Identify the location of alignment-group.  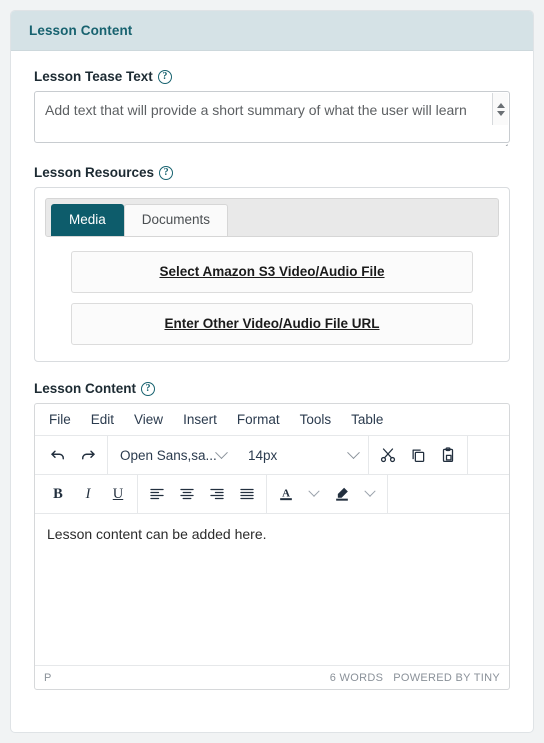
(202, 494).